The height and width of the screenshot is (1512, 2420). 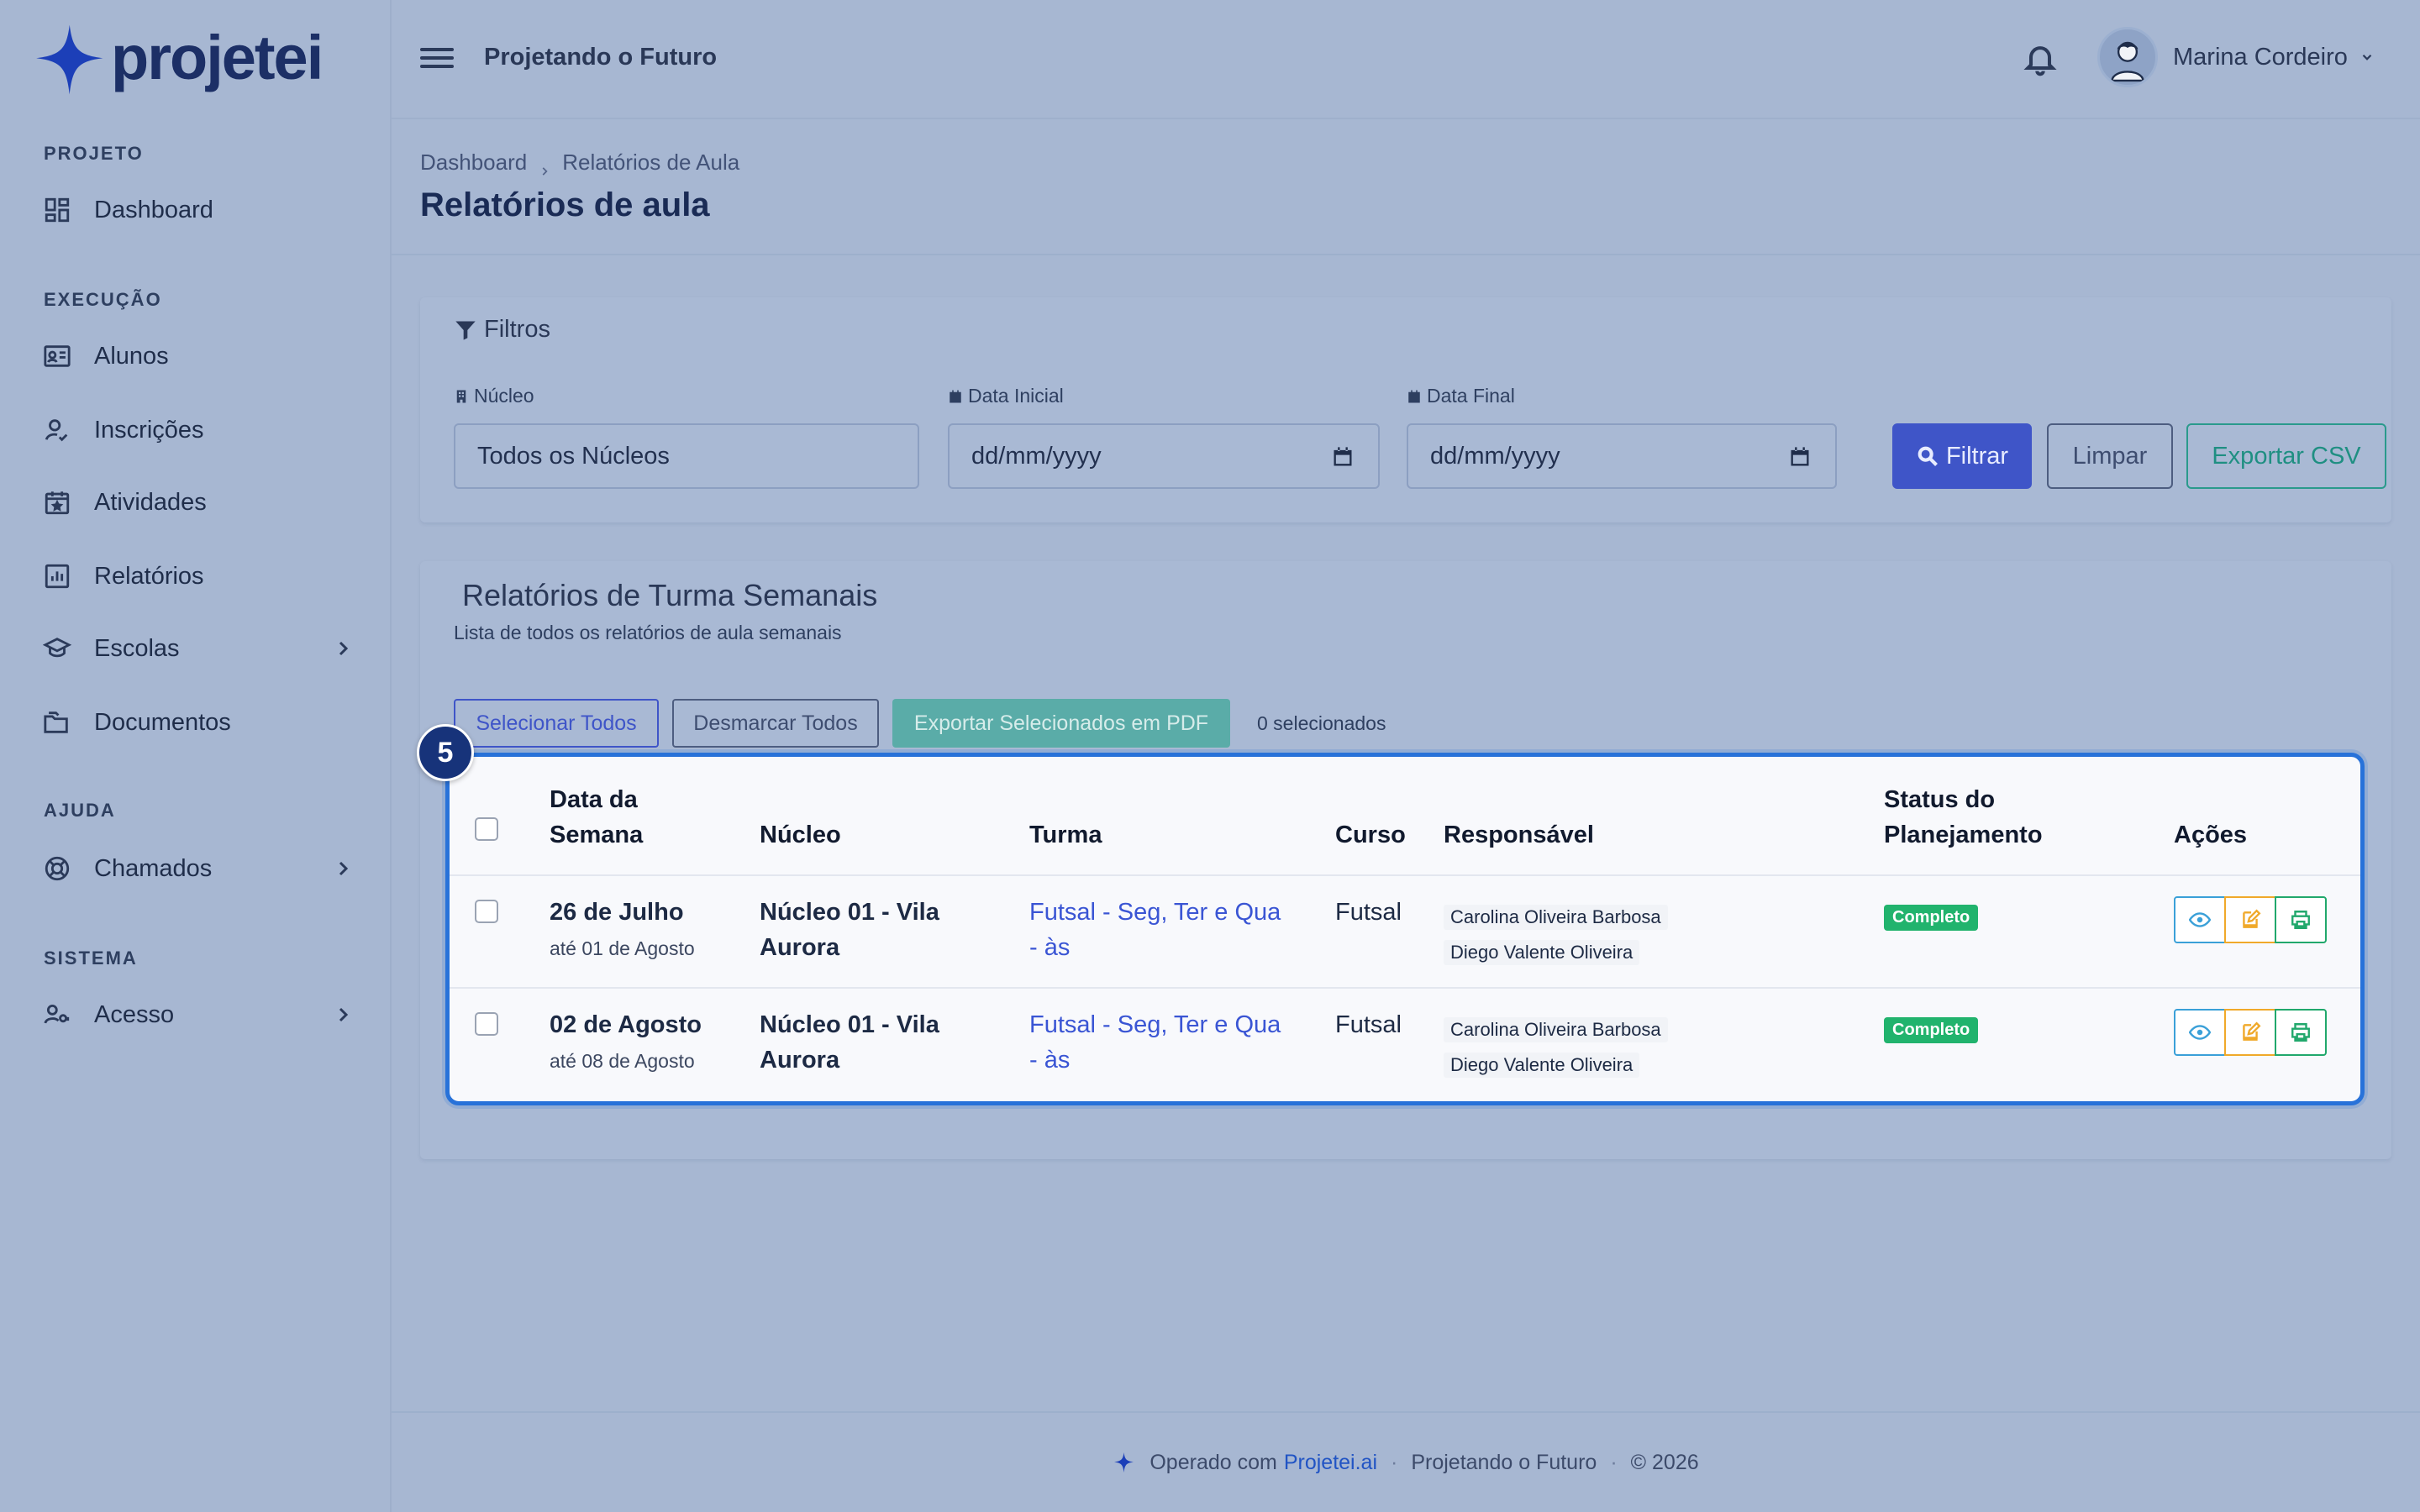 I want to click on sidebar-item-atividades: Atividades, so click(x=197, y=502).